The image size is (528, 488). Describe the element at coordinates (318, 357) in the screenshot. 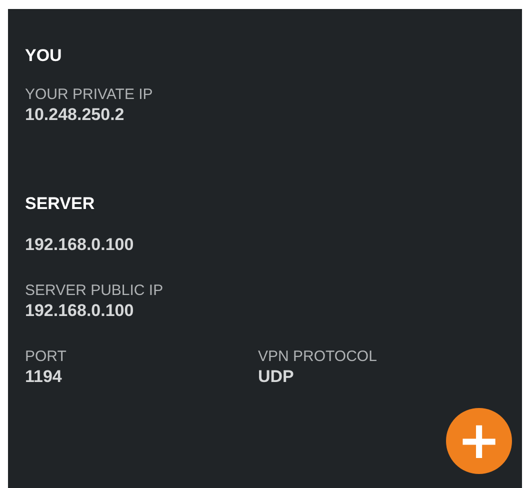

I see `field-label: VPN PROTOCOL` at that location.